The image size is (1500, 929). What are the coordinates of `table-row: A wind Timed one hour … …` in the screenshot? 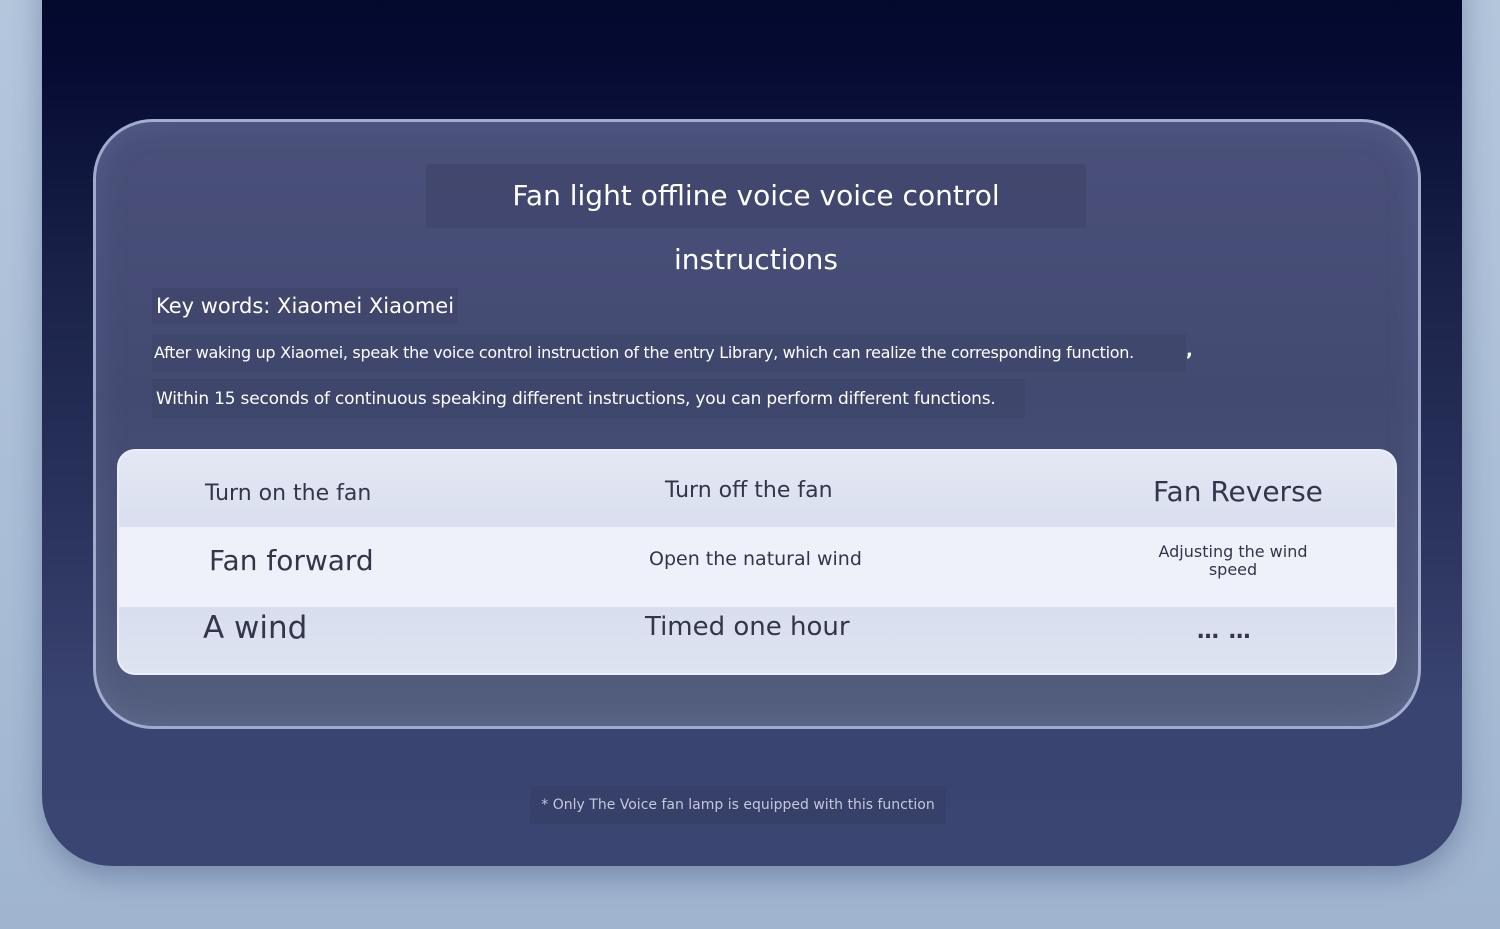 It's located at (757, 640).